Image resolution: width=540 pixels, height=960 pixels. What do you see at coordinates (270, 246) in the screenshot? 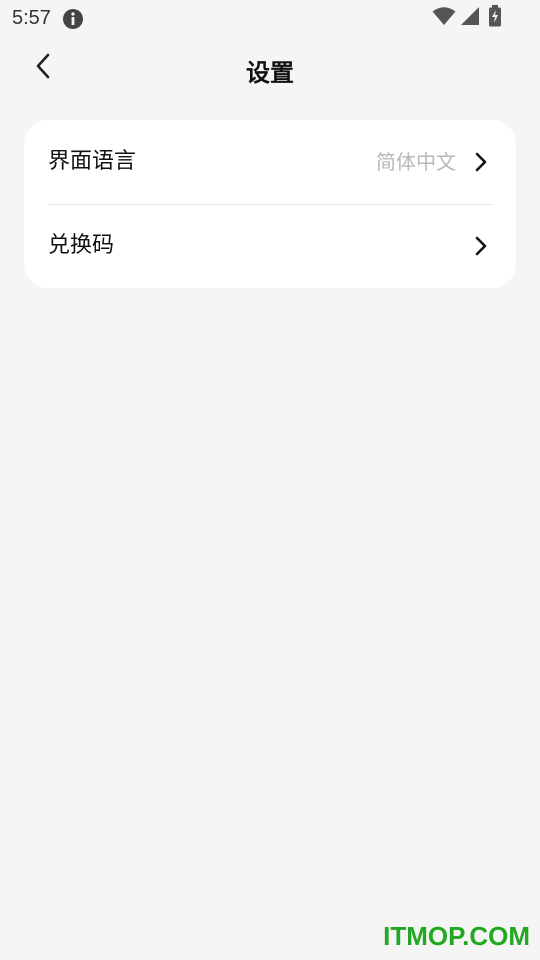
I see `settings-item-redeem-code: 兑换码` at bounding box center [270, 246].